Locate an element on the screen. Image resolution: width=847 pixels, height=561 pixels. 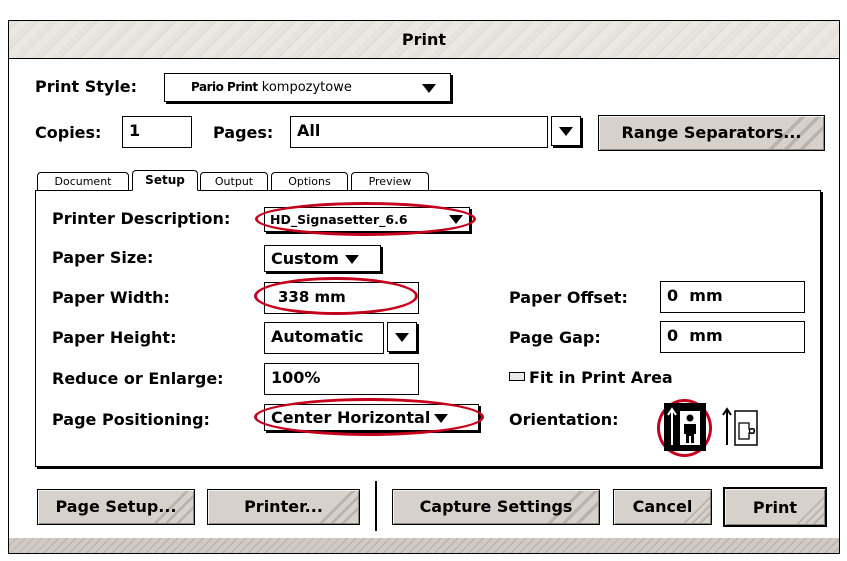
print-style-value-rest: kompozytowe is located at coordinates (304, 87).